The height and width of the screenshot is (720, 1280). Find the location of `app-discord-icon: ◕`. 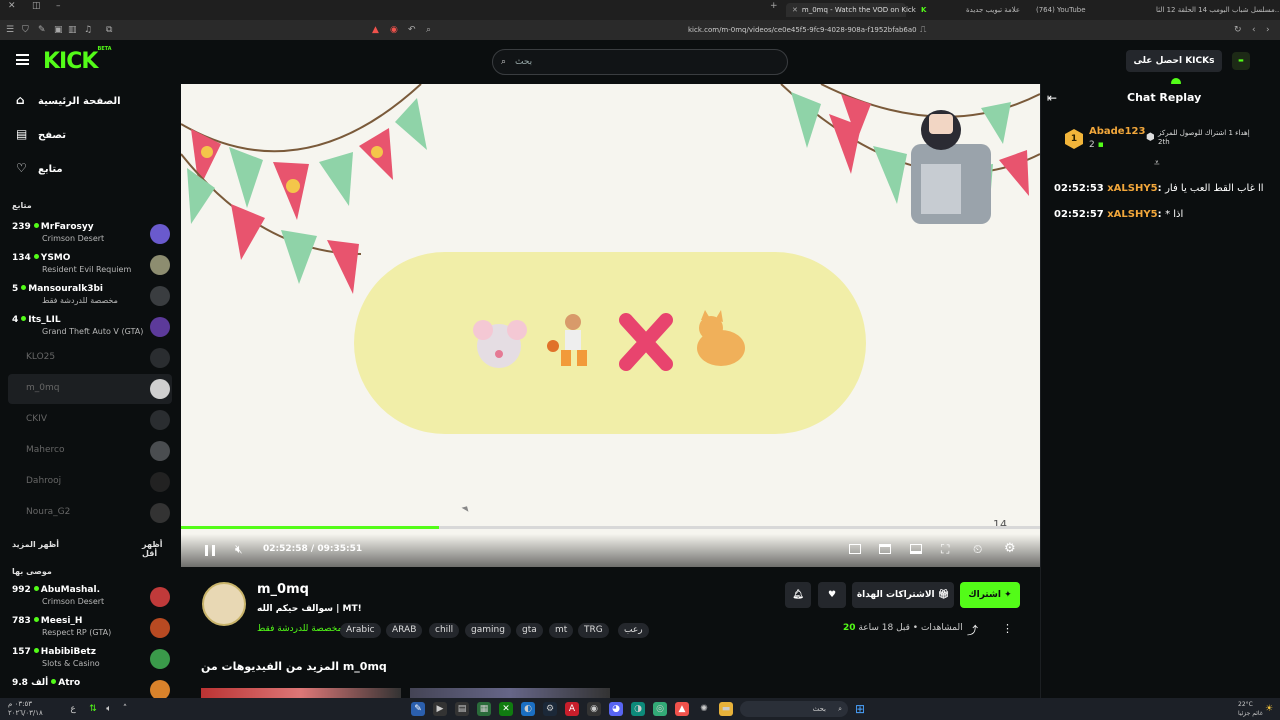

app-discord-icon: ◕ is located at coordinates (616, 709).